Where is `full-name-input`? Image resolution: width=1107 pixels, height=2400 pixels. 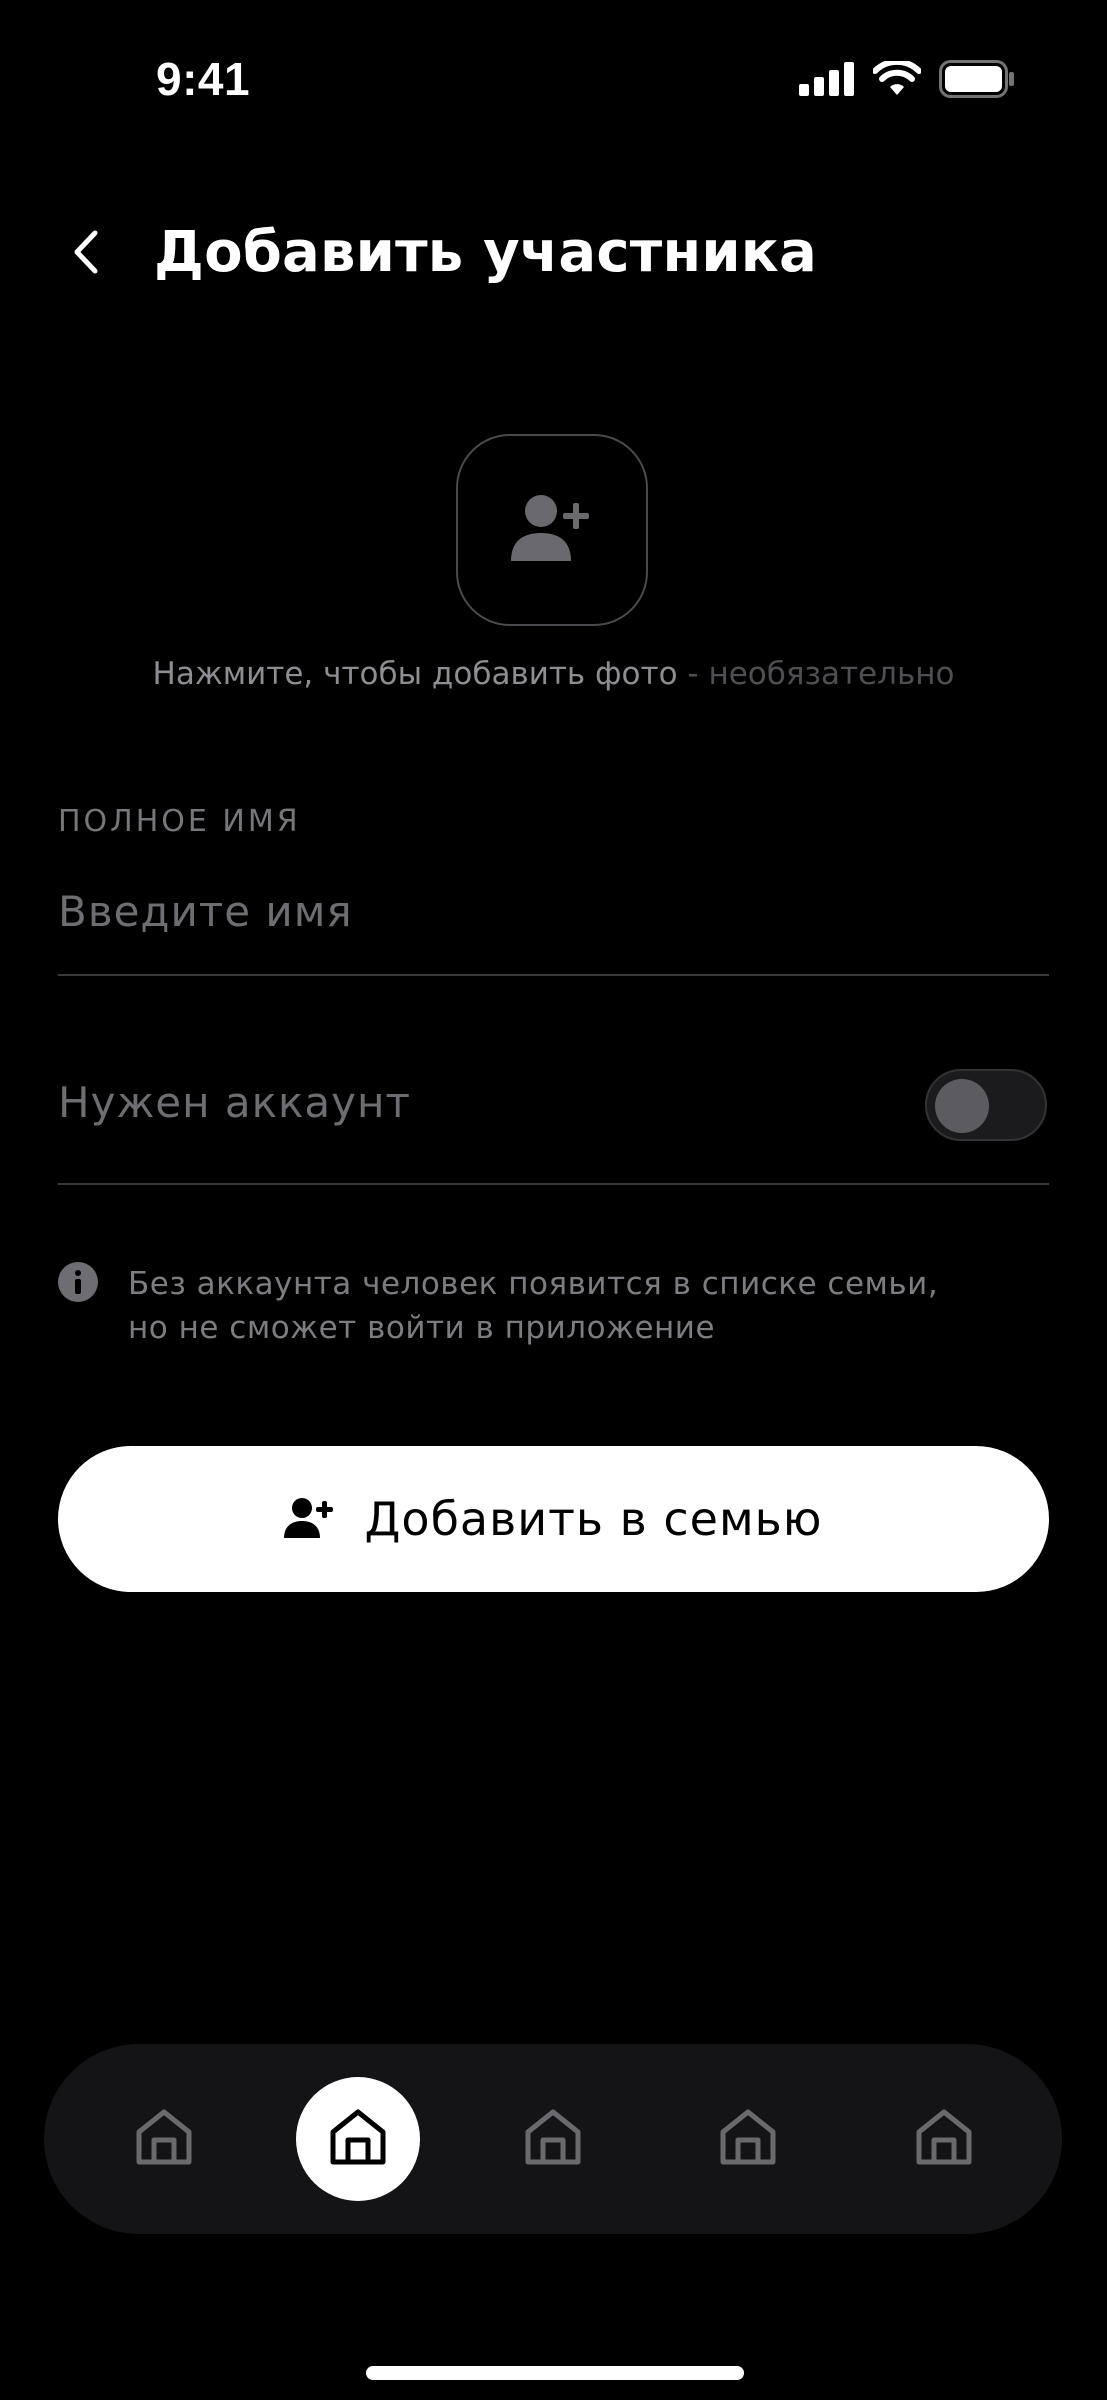 full-name-input is located at coordinates (553, 911).